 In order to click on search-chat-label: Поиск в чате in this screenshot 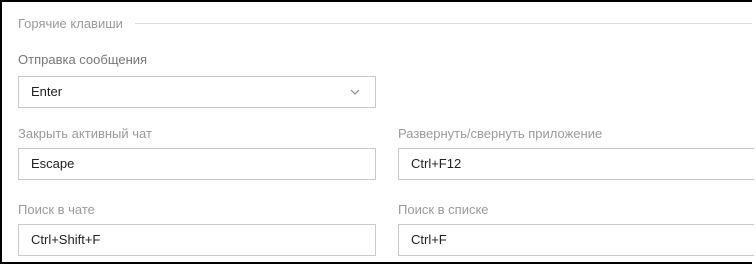, I will do `click(56, 209)`.